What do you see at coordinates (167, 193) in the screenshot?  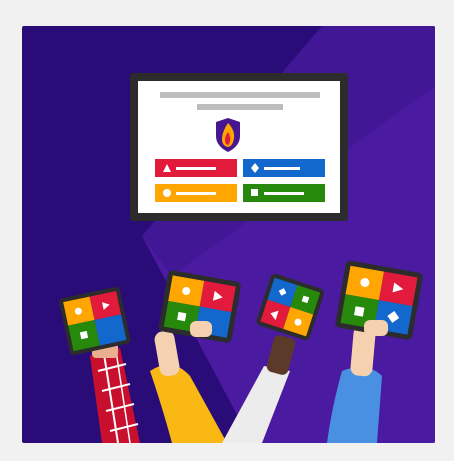 I see `circle-icon` at bounding box center [167, 193].